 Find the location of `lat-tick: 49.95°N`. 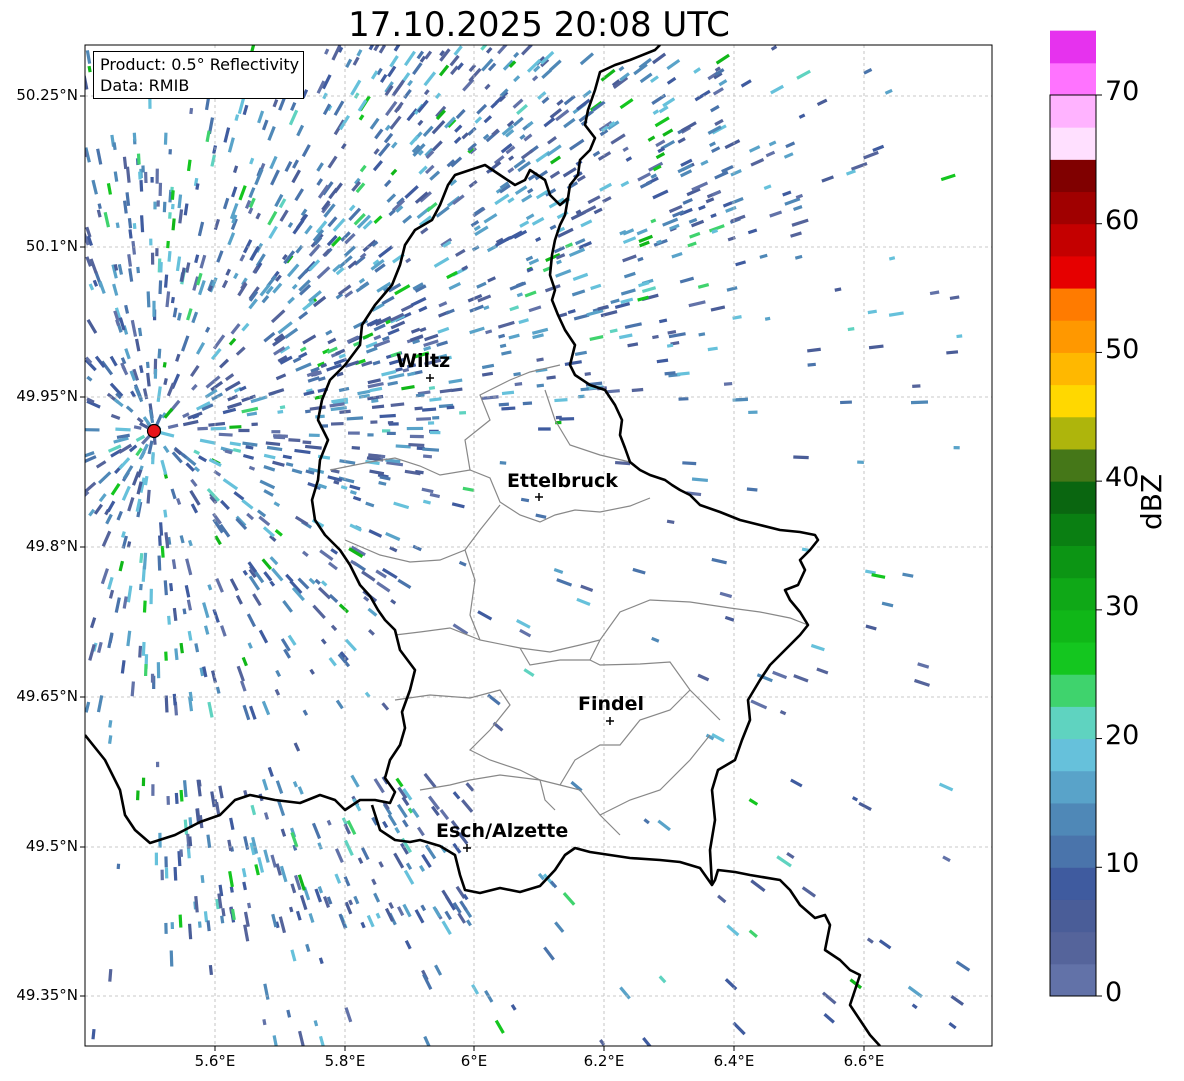

lat-tick: 49.95°N is located at coordinates (47, 396).